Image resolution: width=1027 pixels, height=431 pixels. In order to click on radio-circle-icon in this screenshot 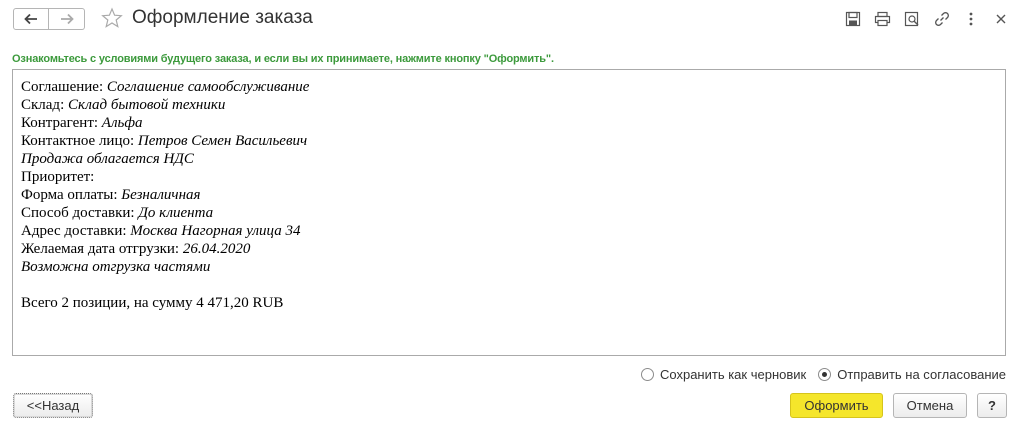, I will do `click(647, 374)`.